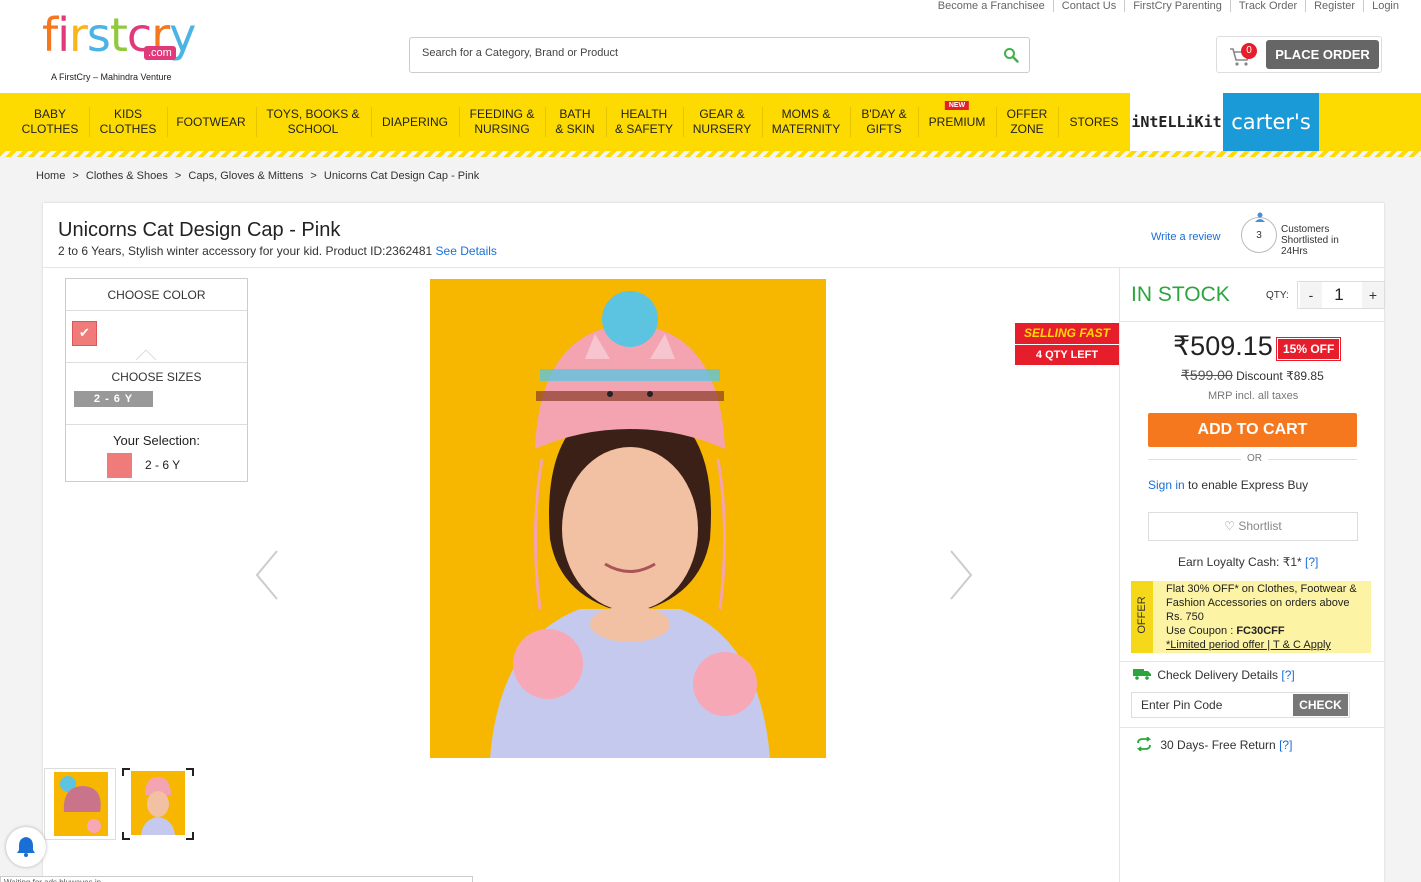  Describe the element at coordinates (163, 465) in the screenshot. I see `selected-size: 2 - 6 Y` at that location.